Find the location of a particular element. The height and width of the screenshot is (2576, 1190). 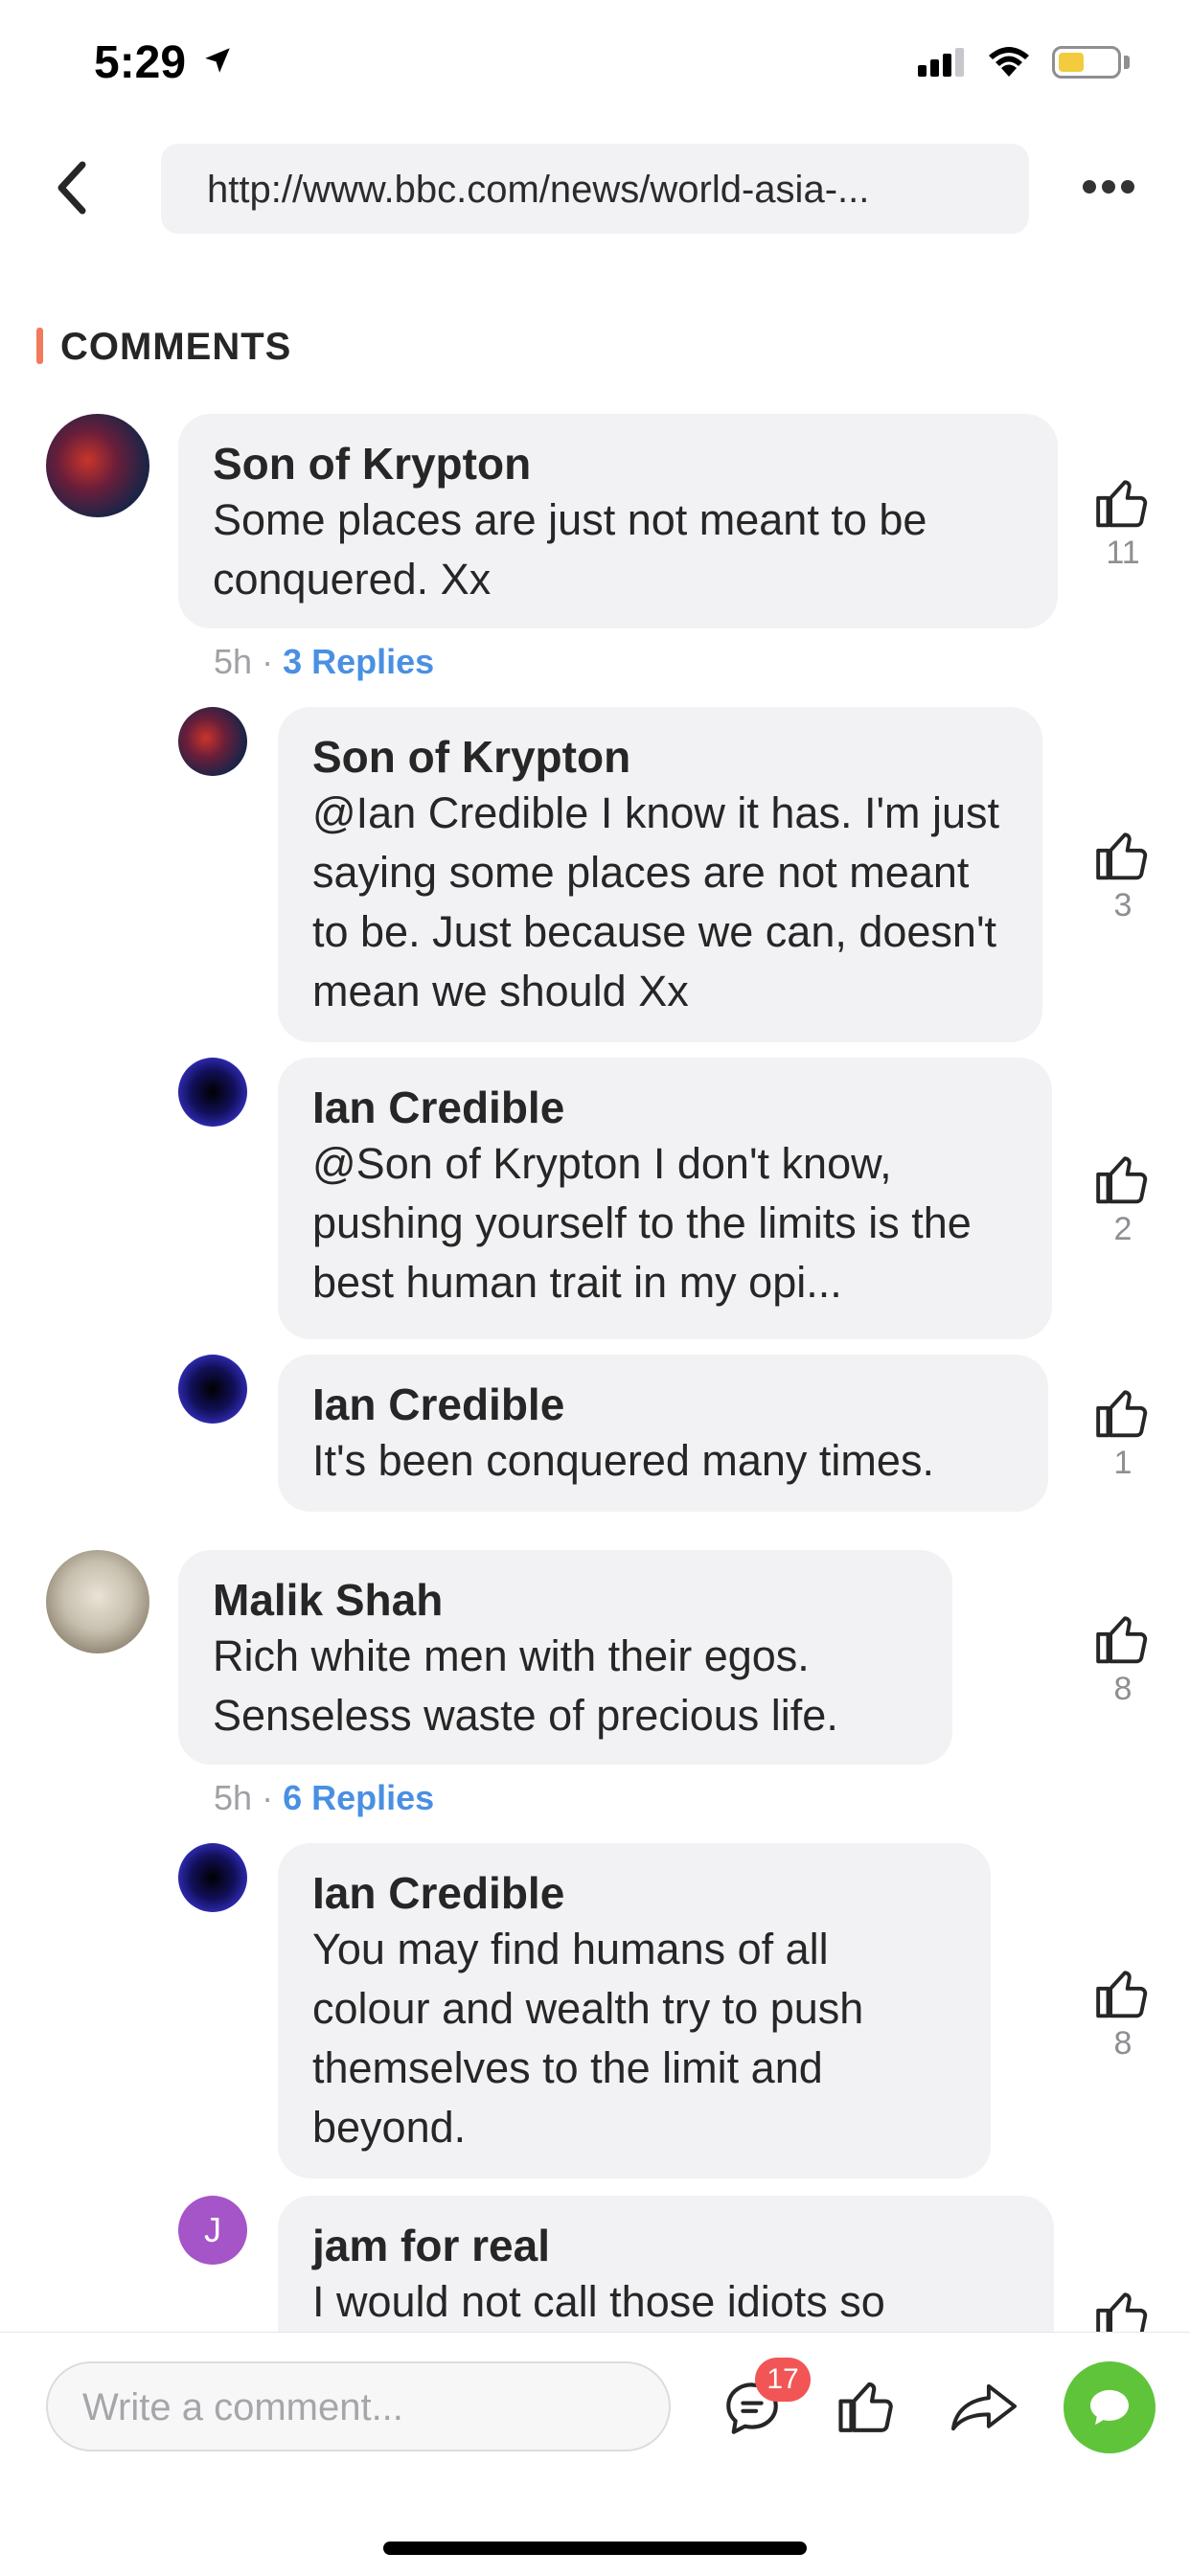

like-button: 1 is located at coordinates (1123, 1432).